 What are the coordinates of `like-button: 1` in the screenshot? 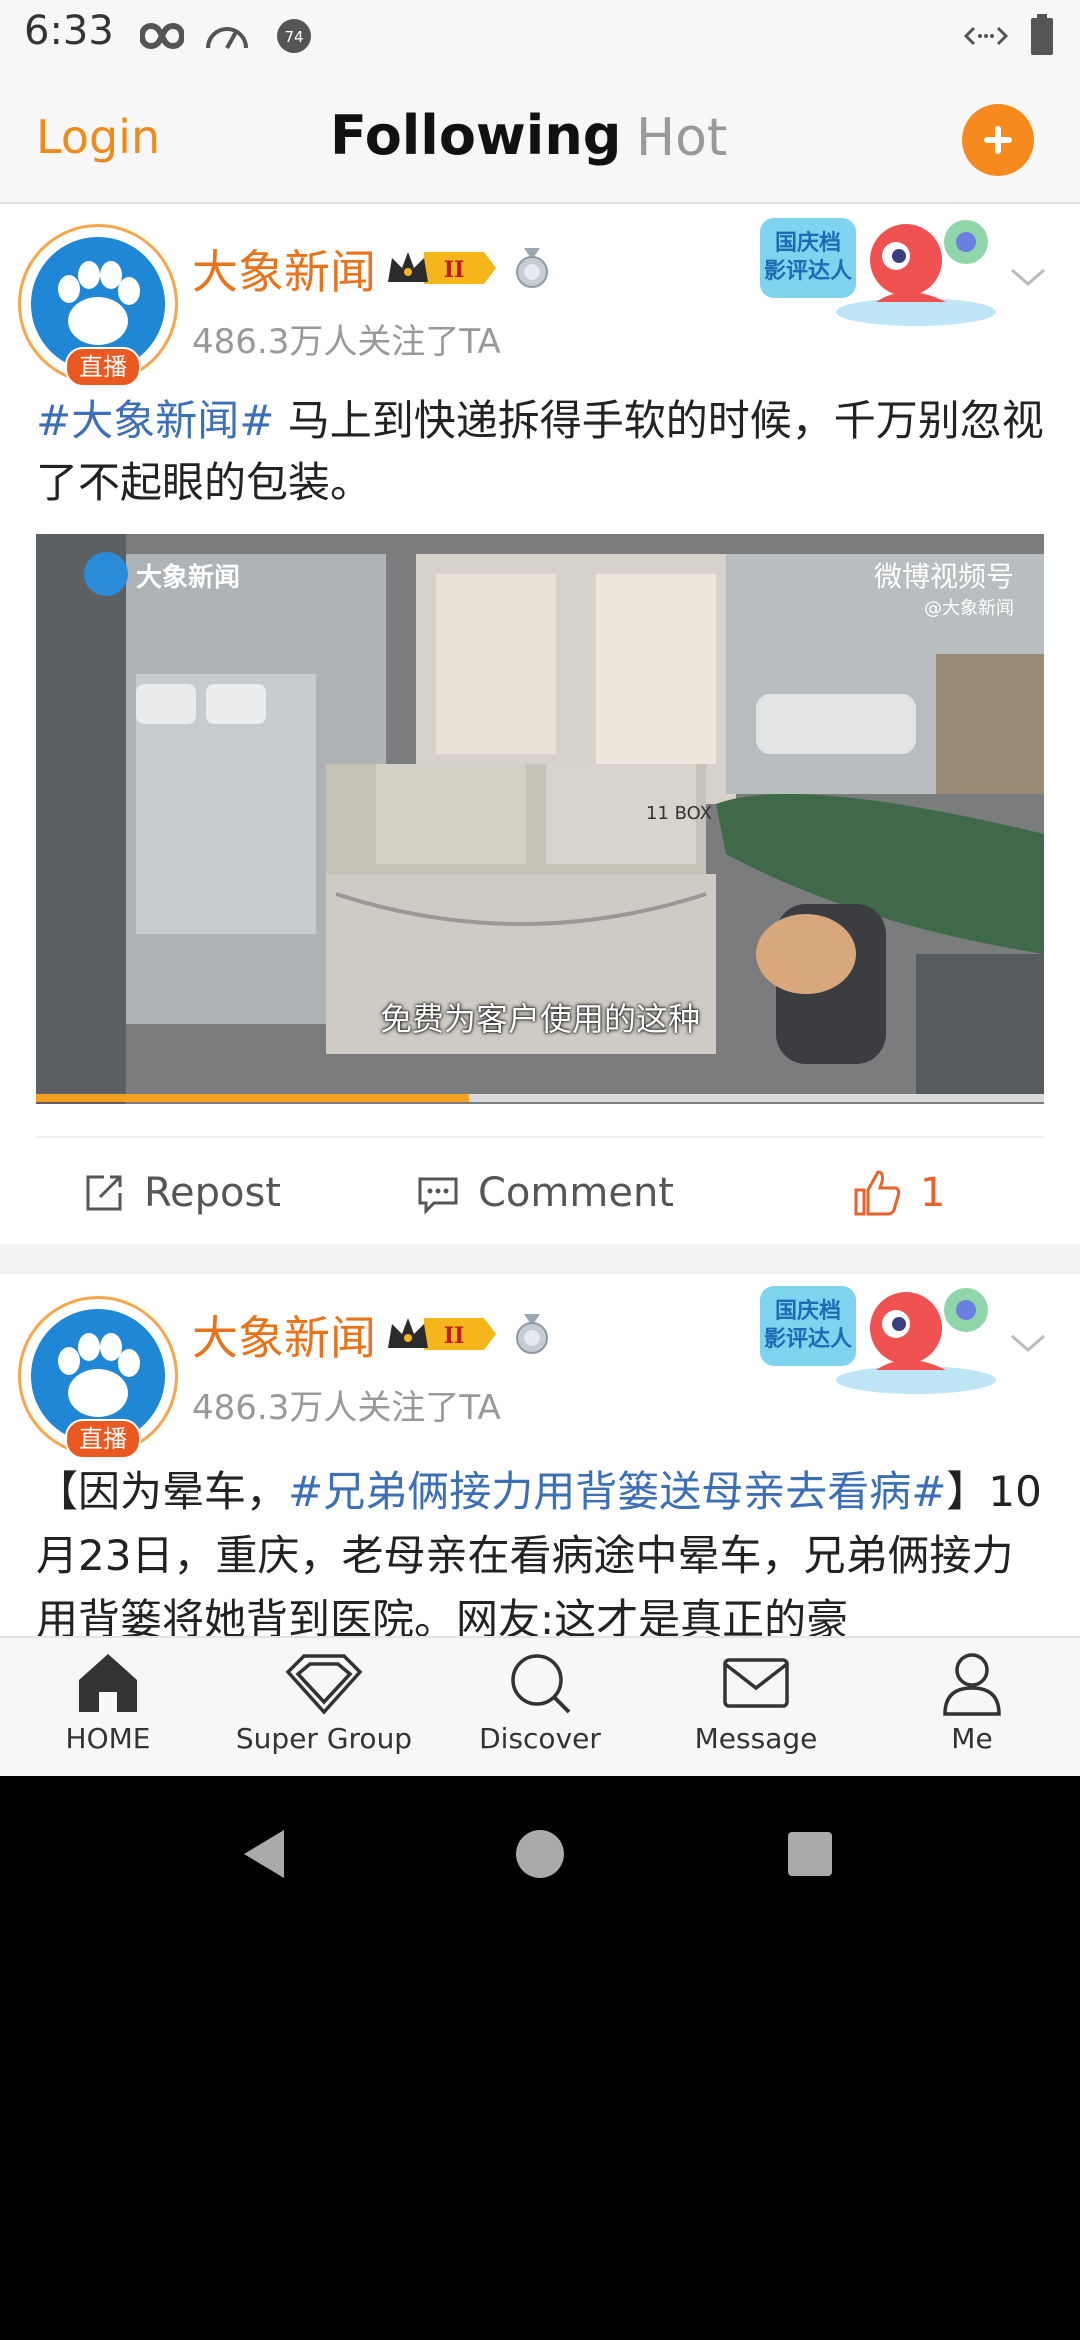 It's located at (898, 1193).